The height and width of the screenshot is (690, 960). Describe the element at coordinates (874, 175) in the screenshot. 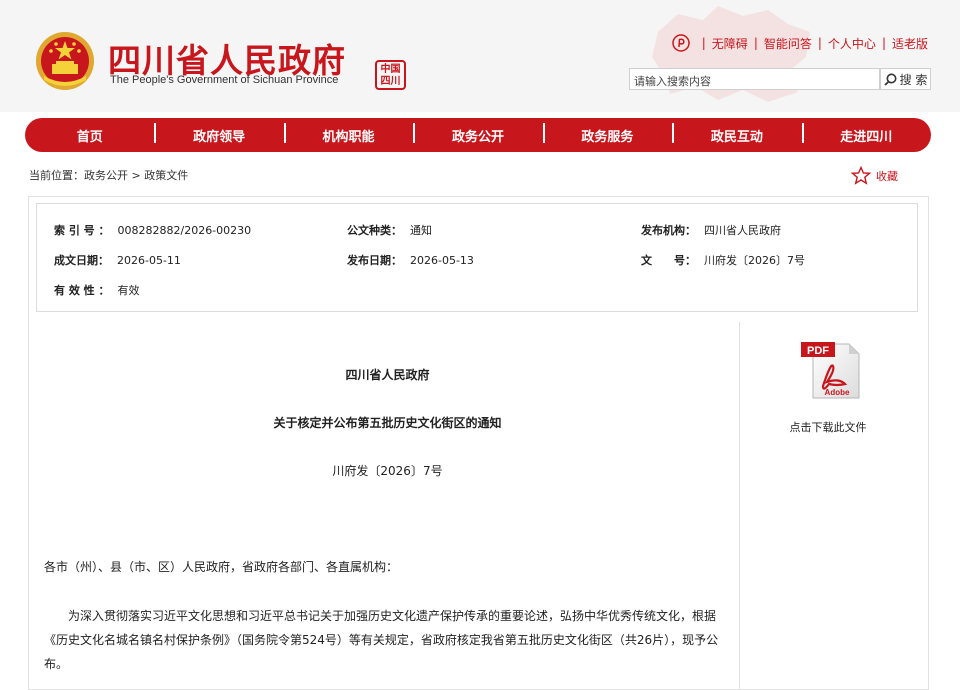

I see `favorite-button: 收藏` at that location.